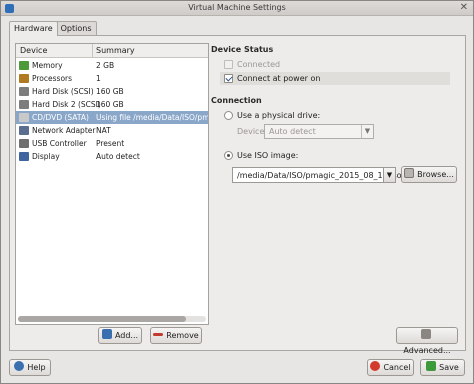 The height and width of the screenshot is (384, 474). Describe the element at coordinates (106, 334) in the screenshot. I see `add-icon` at that location.